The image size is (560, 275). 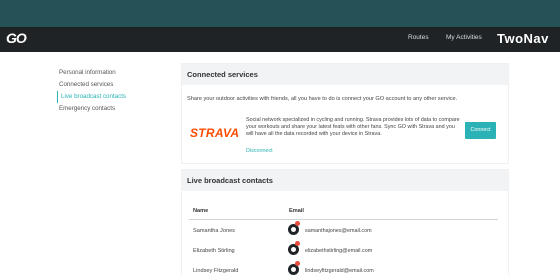 I want to click on column-header-email: Email, so click(x=296, y=211).